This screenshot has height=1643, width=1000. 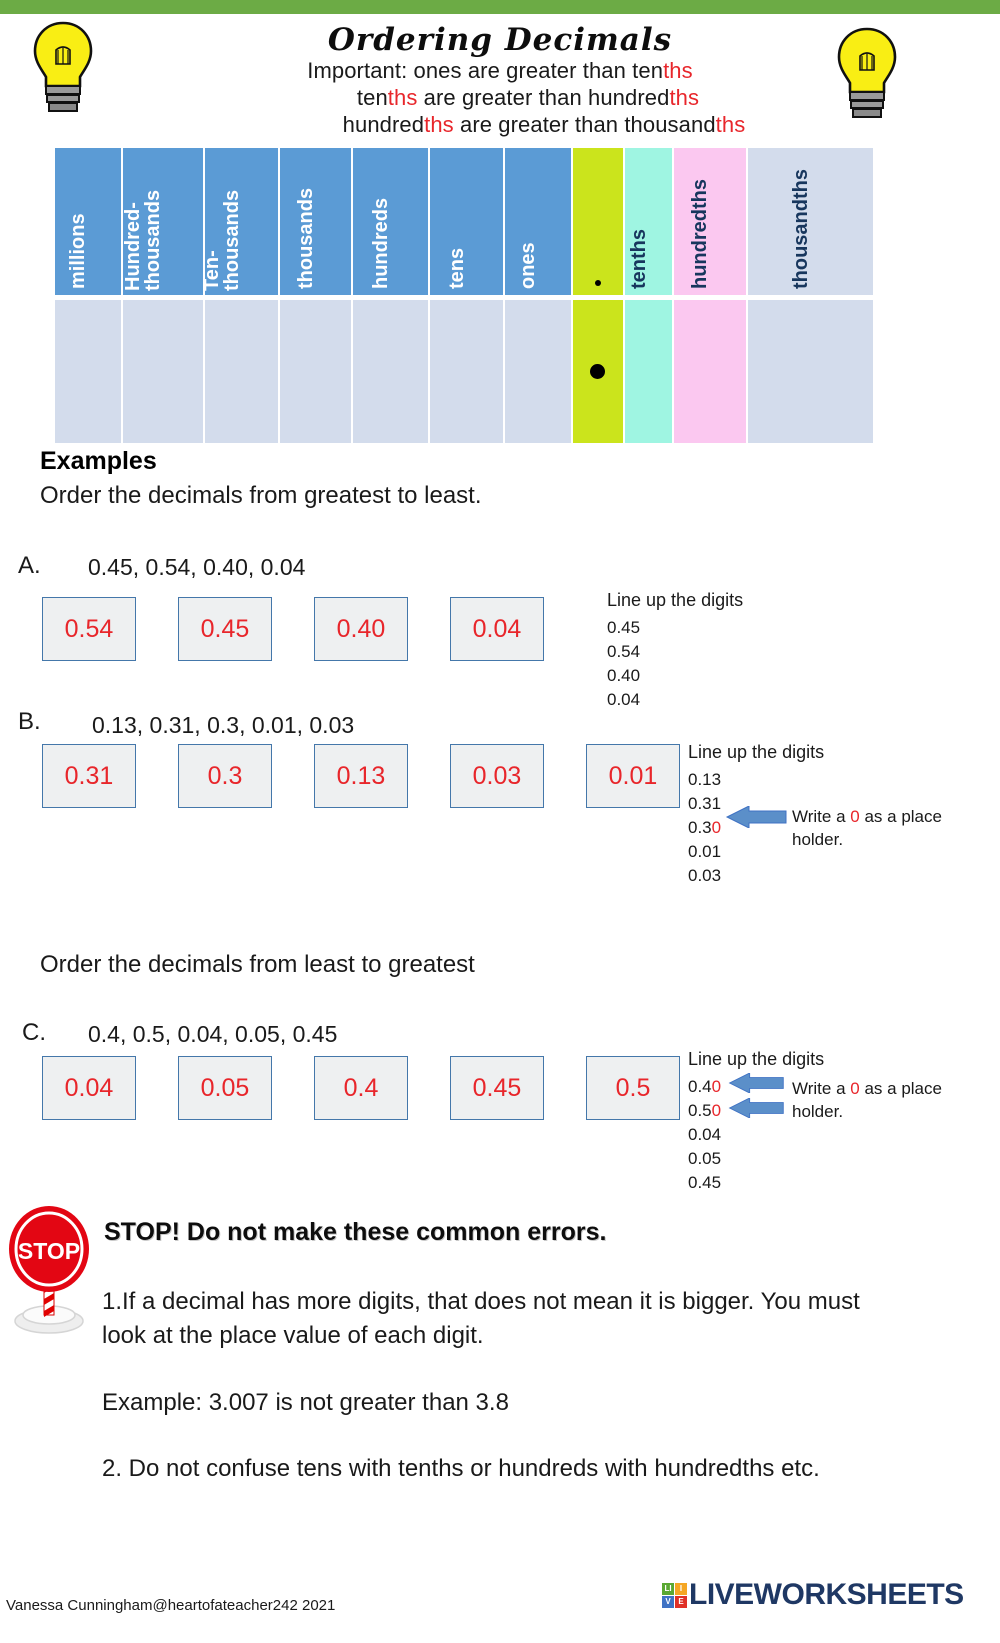 I want to click on place-value-header-thousands: thousands, so click(x=315, y=221).